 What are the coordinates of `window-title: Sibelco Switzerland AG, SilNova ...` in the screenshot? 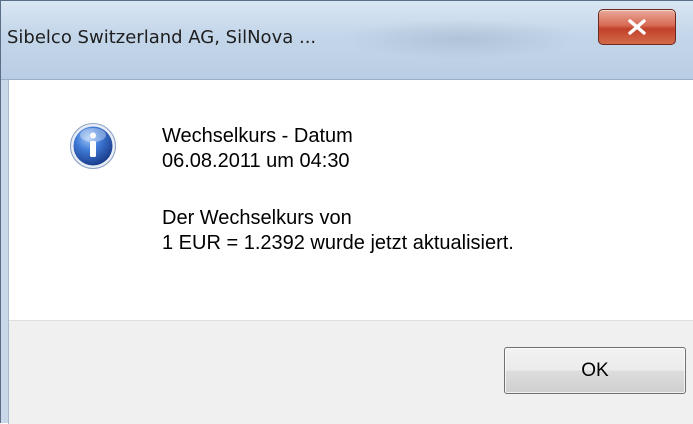 It's located at (162, 37).